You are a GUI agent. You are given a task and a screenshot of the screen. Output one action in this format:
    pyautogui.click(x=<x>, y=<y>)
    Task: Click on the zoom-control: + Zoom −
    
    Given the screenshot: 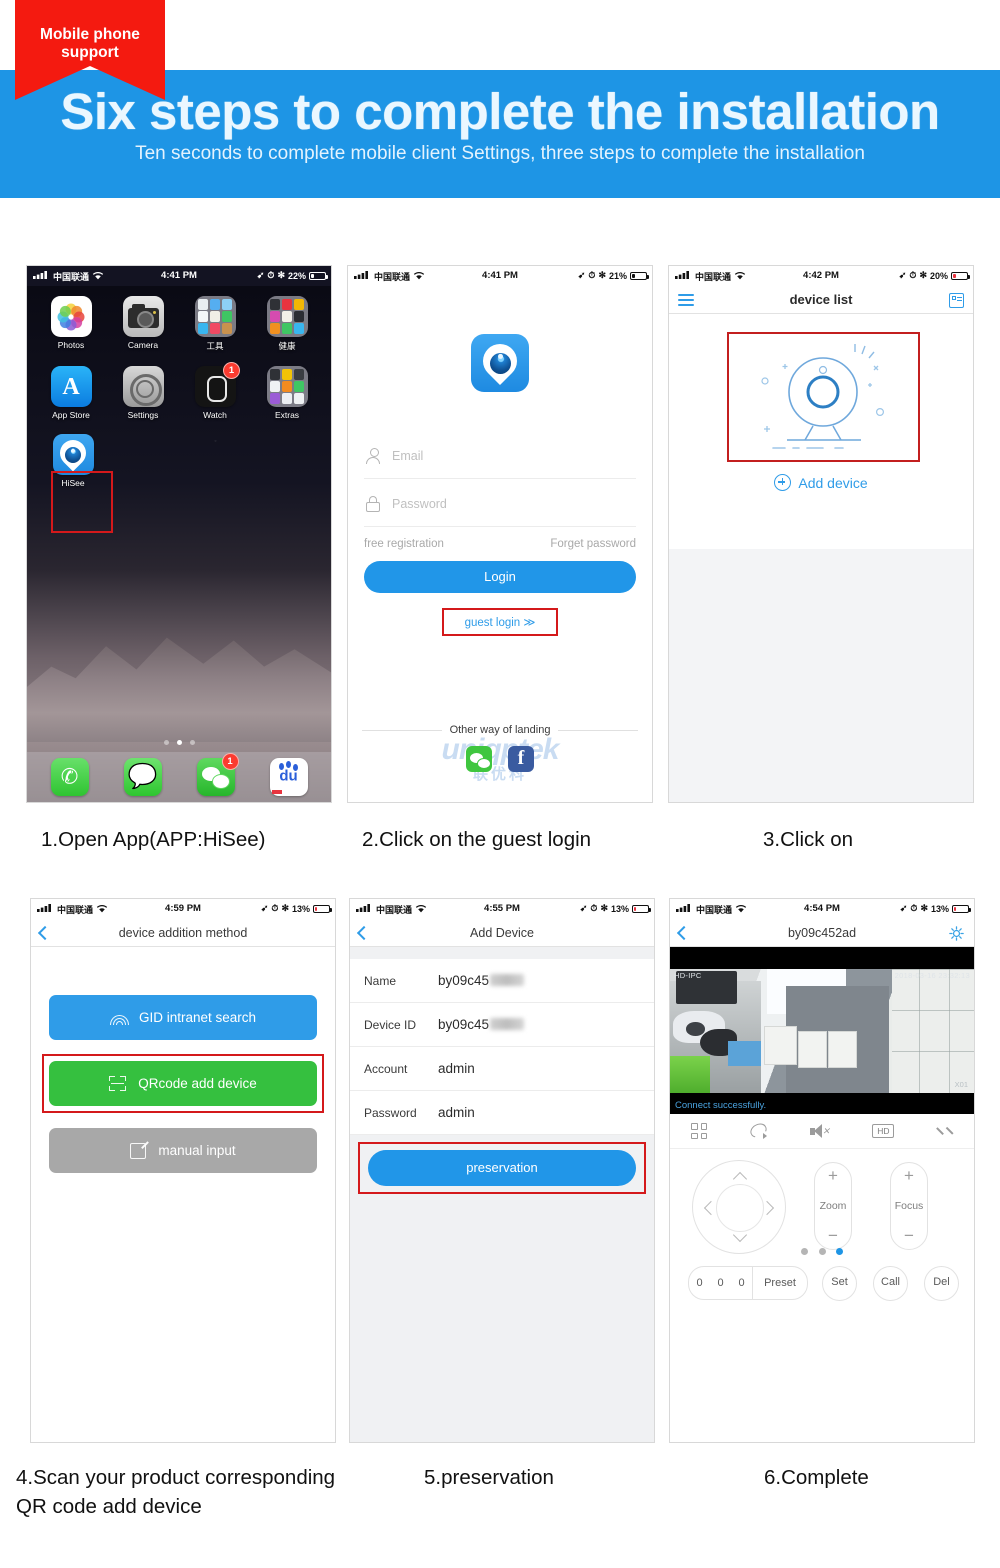 What is the action you would take?
    pyautogui.click(x=833, y=1206)
    